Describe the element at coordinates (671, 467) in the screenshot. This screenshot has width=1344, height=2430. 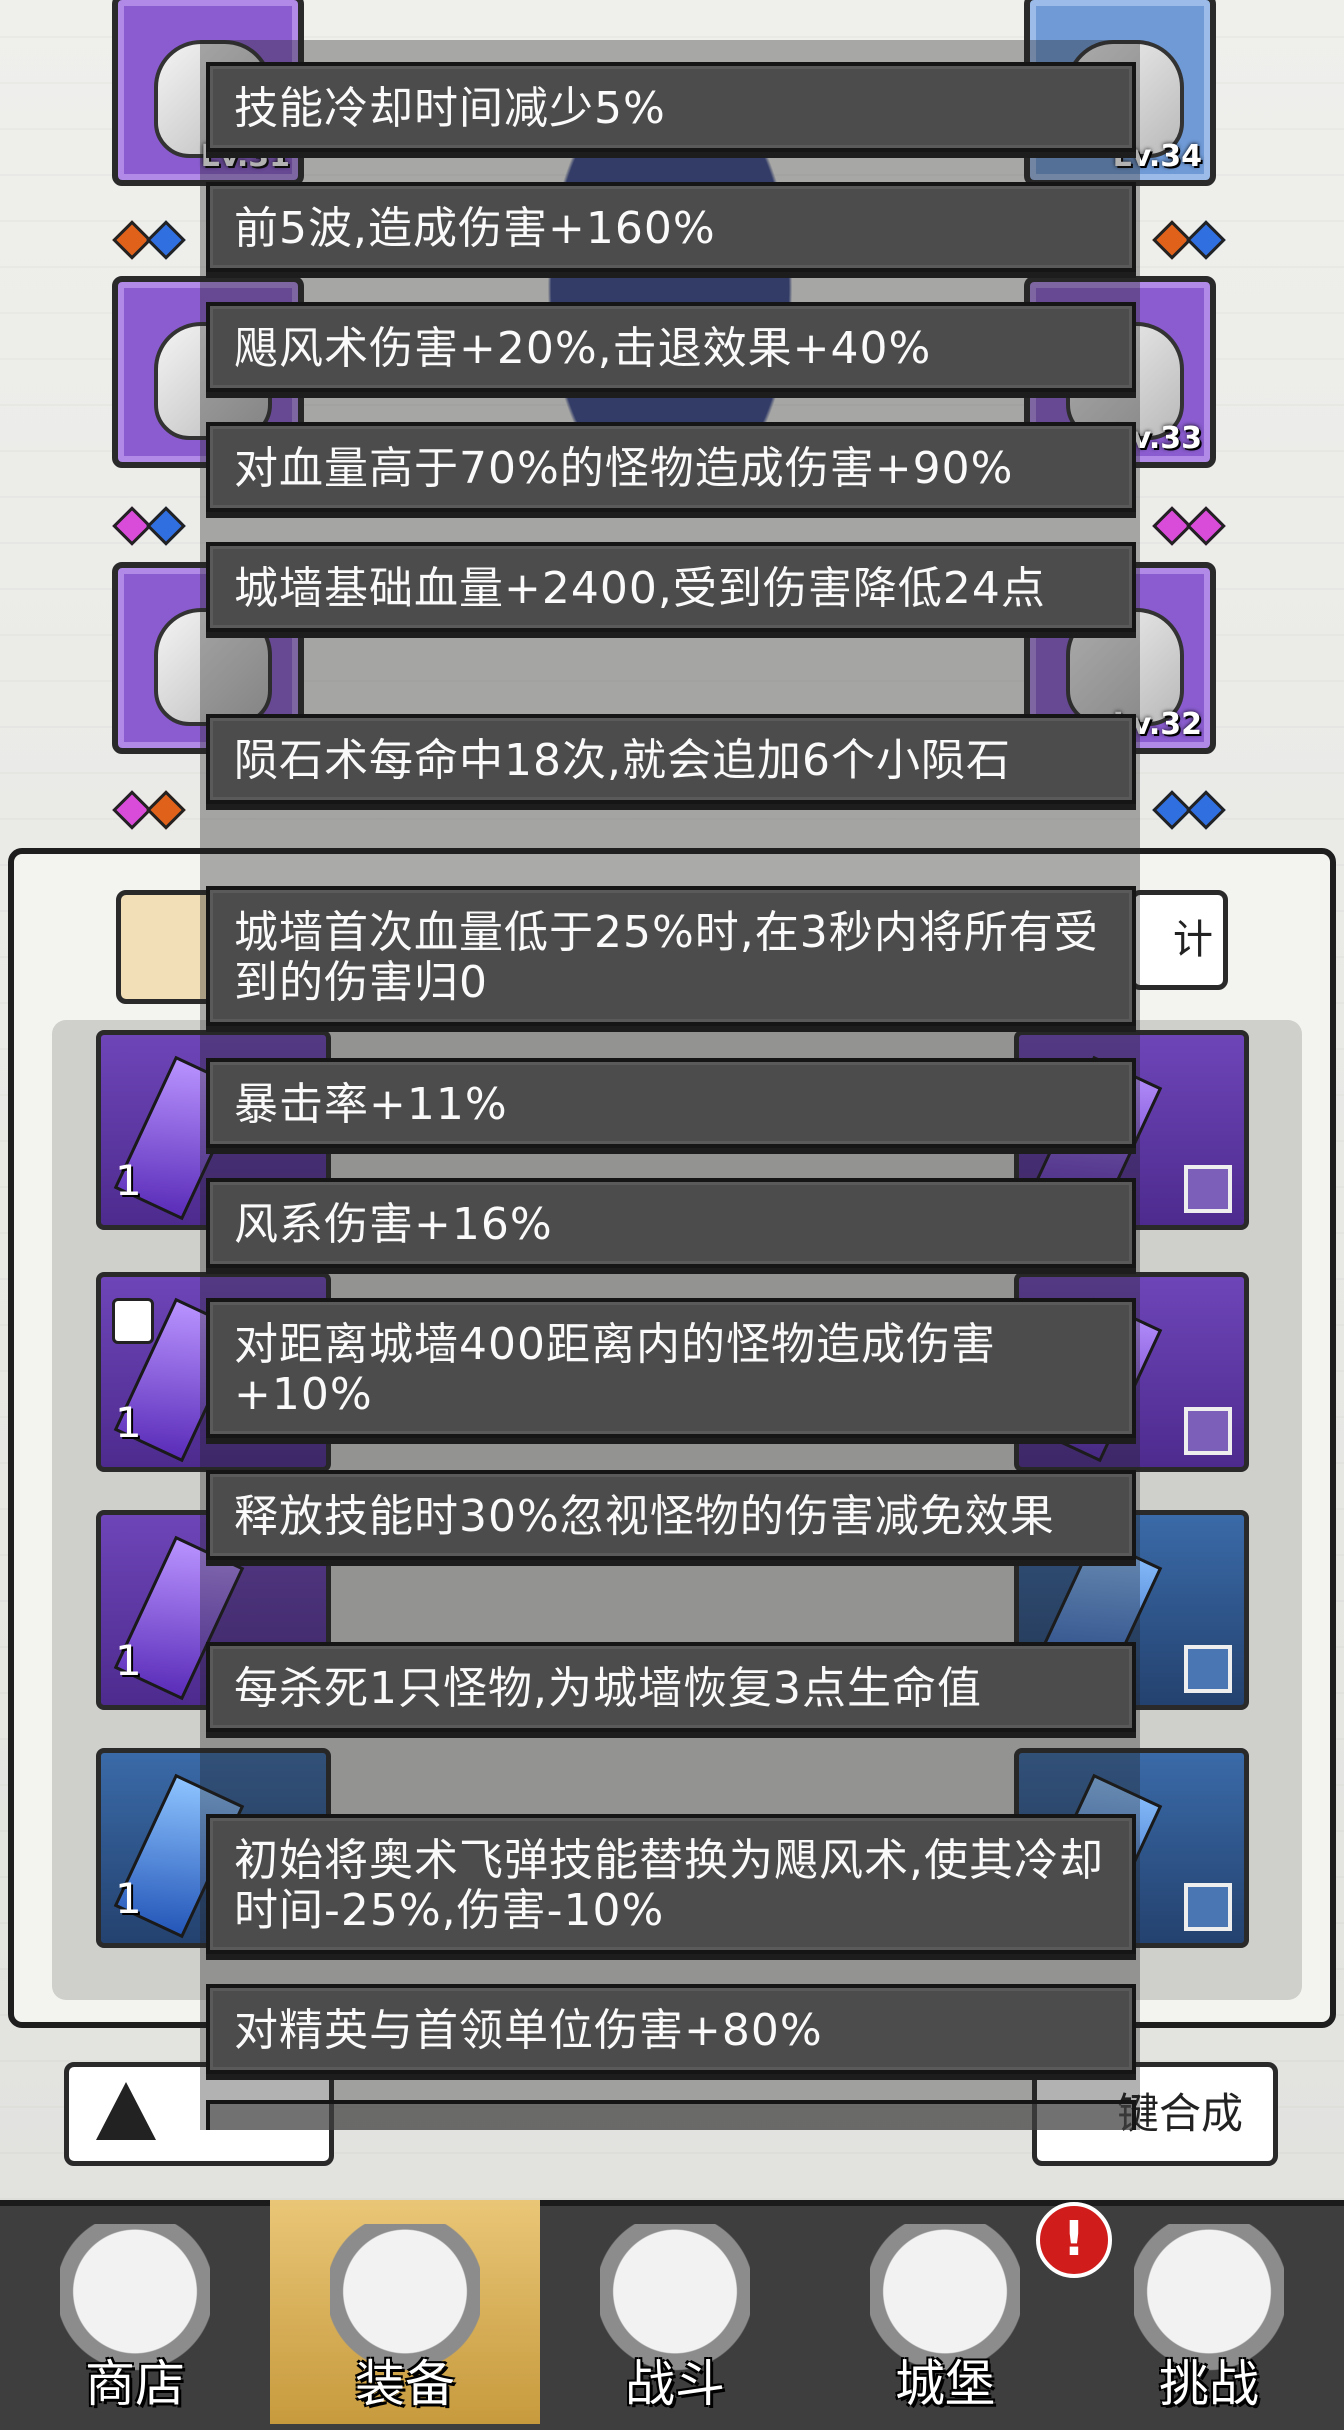
I see `attribute-entry: 对血量高于70%的怪物造成伤害+90%` at that location.